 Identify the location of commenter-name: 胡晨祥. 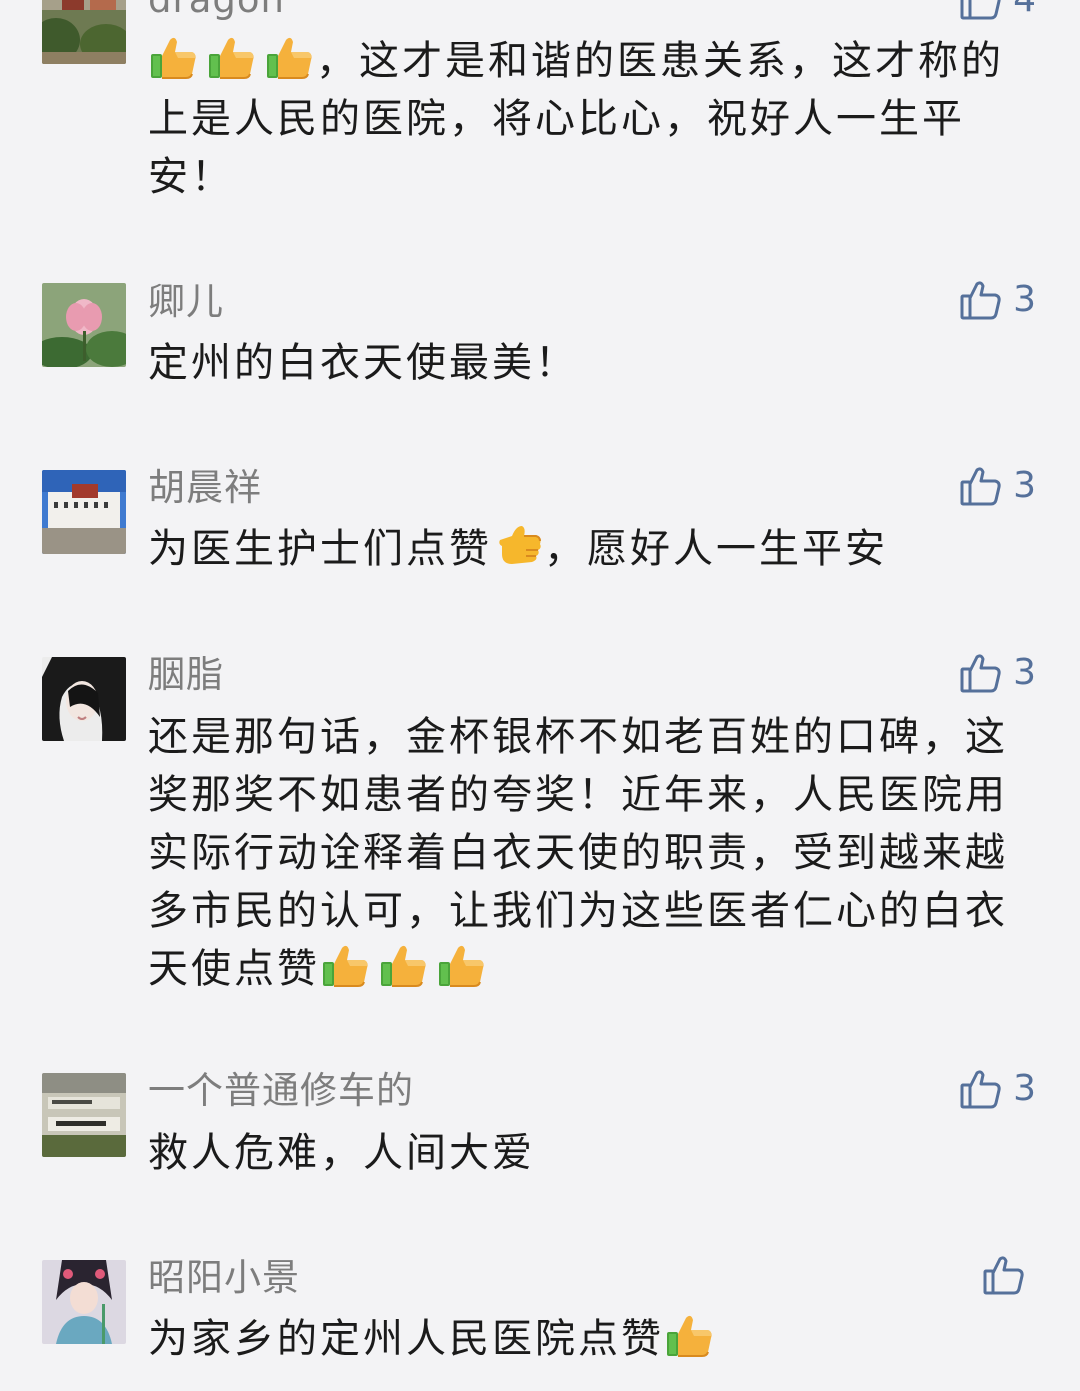
(205, 488).